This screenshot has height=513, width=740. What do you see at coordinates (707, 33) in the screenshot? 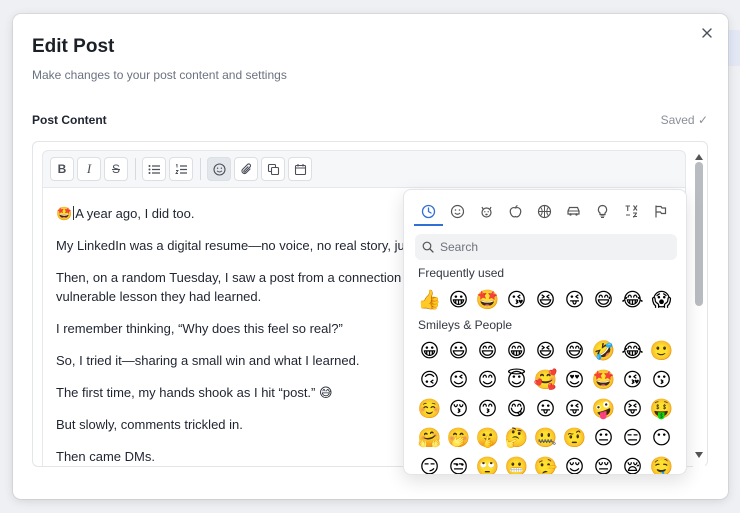
I see `close-button` at bounding box center [707, 33].